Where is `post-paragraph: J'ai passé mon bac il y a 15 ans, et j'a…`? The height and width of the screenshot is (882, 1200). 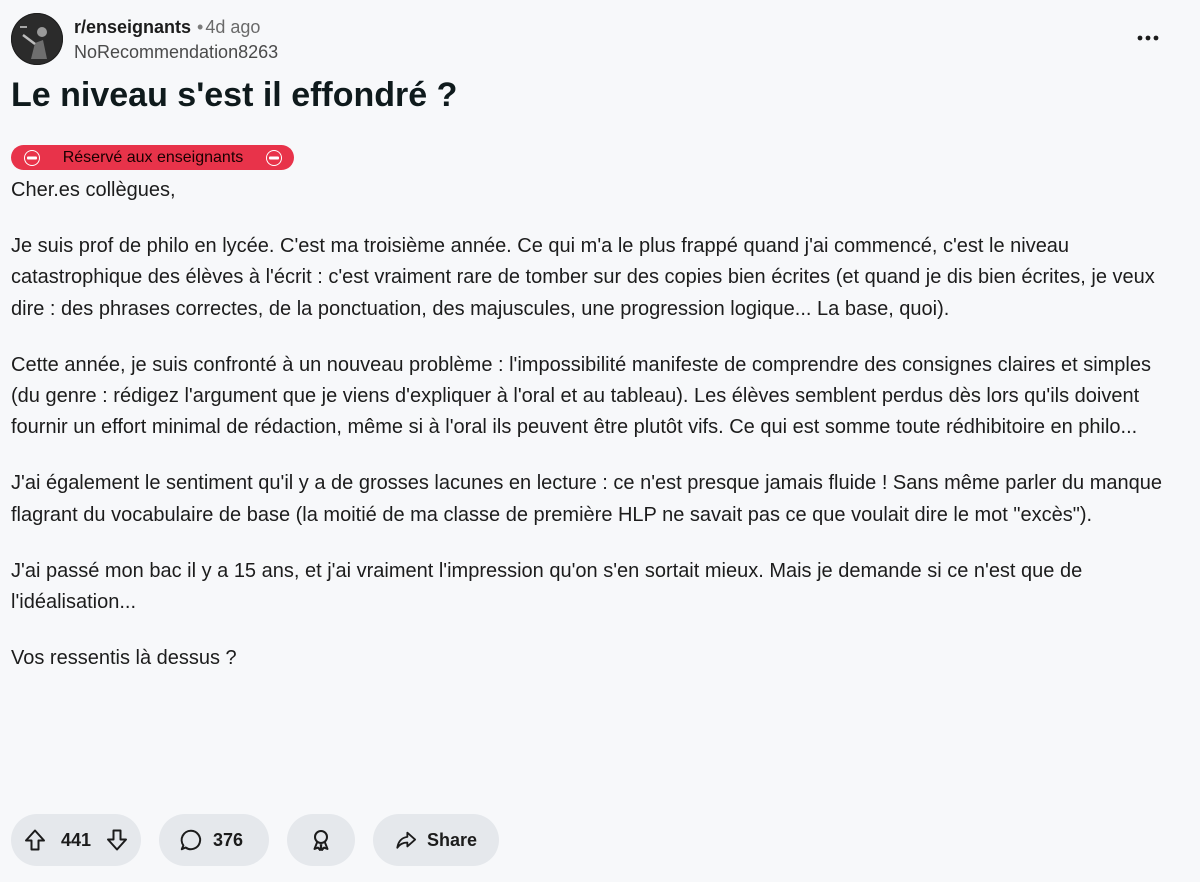 post-paragraph: J'ai passé mon bac il y a 15 ans, et j'a… is located at coordinates (547, 586).